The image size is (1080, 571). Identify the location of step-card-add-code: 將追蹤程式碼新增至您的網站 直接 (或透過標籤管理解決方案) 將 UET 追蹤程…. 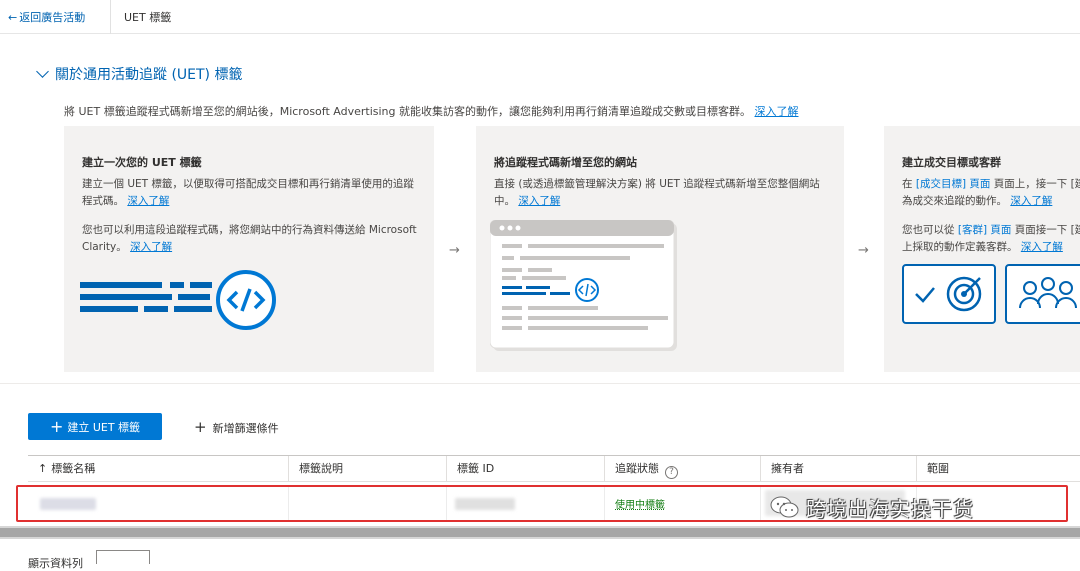
(660, 249).